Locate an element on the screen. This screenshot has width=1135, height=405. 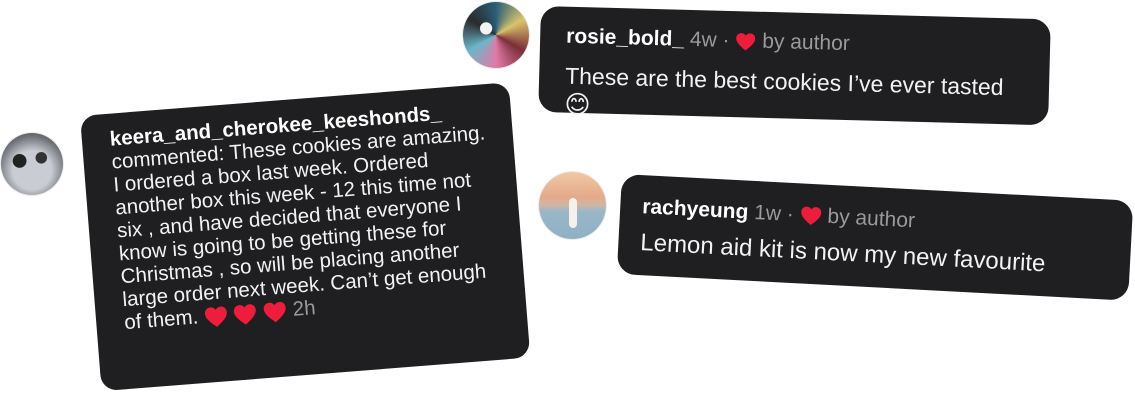
avatar-rachyeung is located at coordinates (572, 205).